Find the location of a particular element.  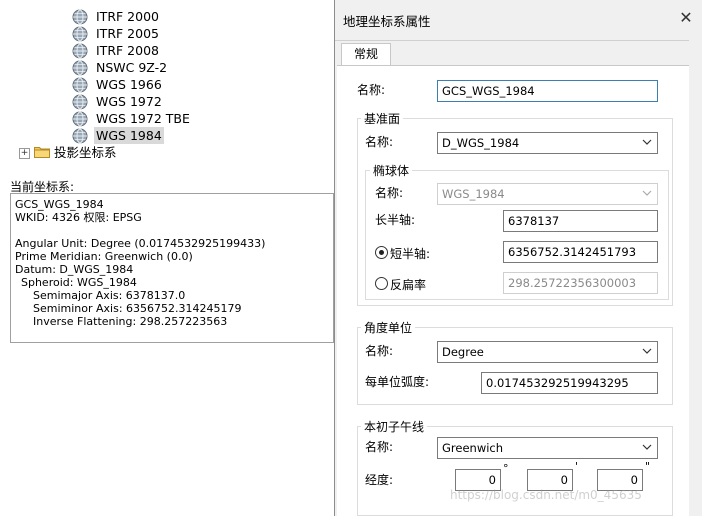

spheroid-name-value: WGS_1984 is located at coordinates (473, 194).